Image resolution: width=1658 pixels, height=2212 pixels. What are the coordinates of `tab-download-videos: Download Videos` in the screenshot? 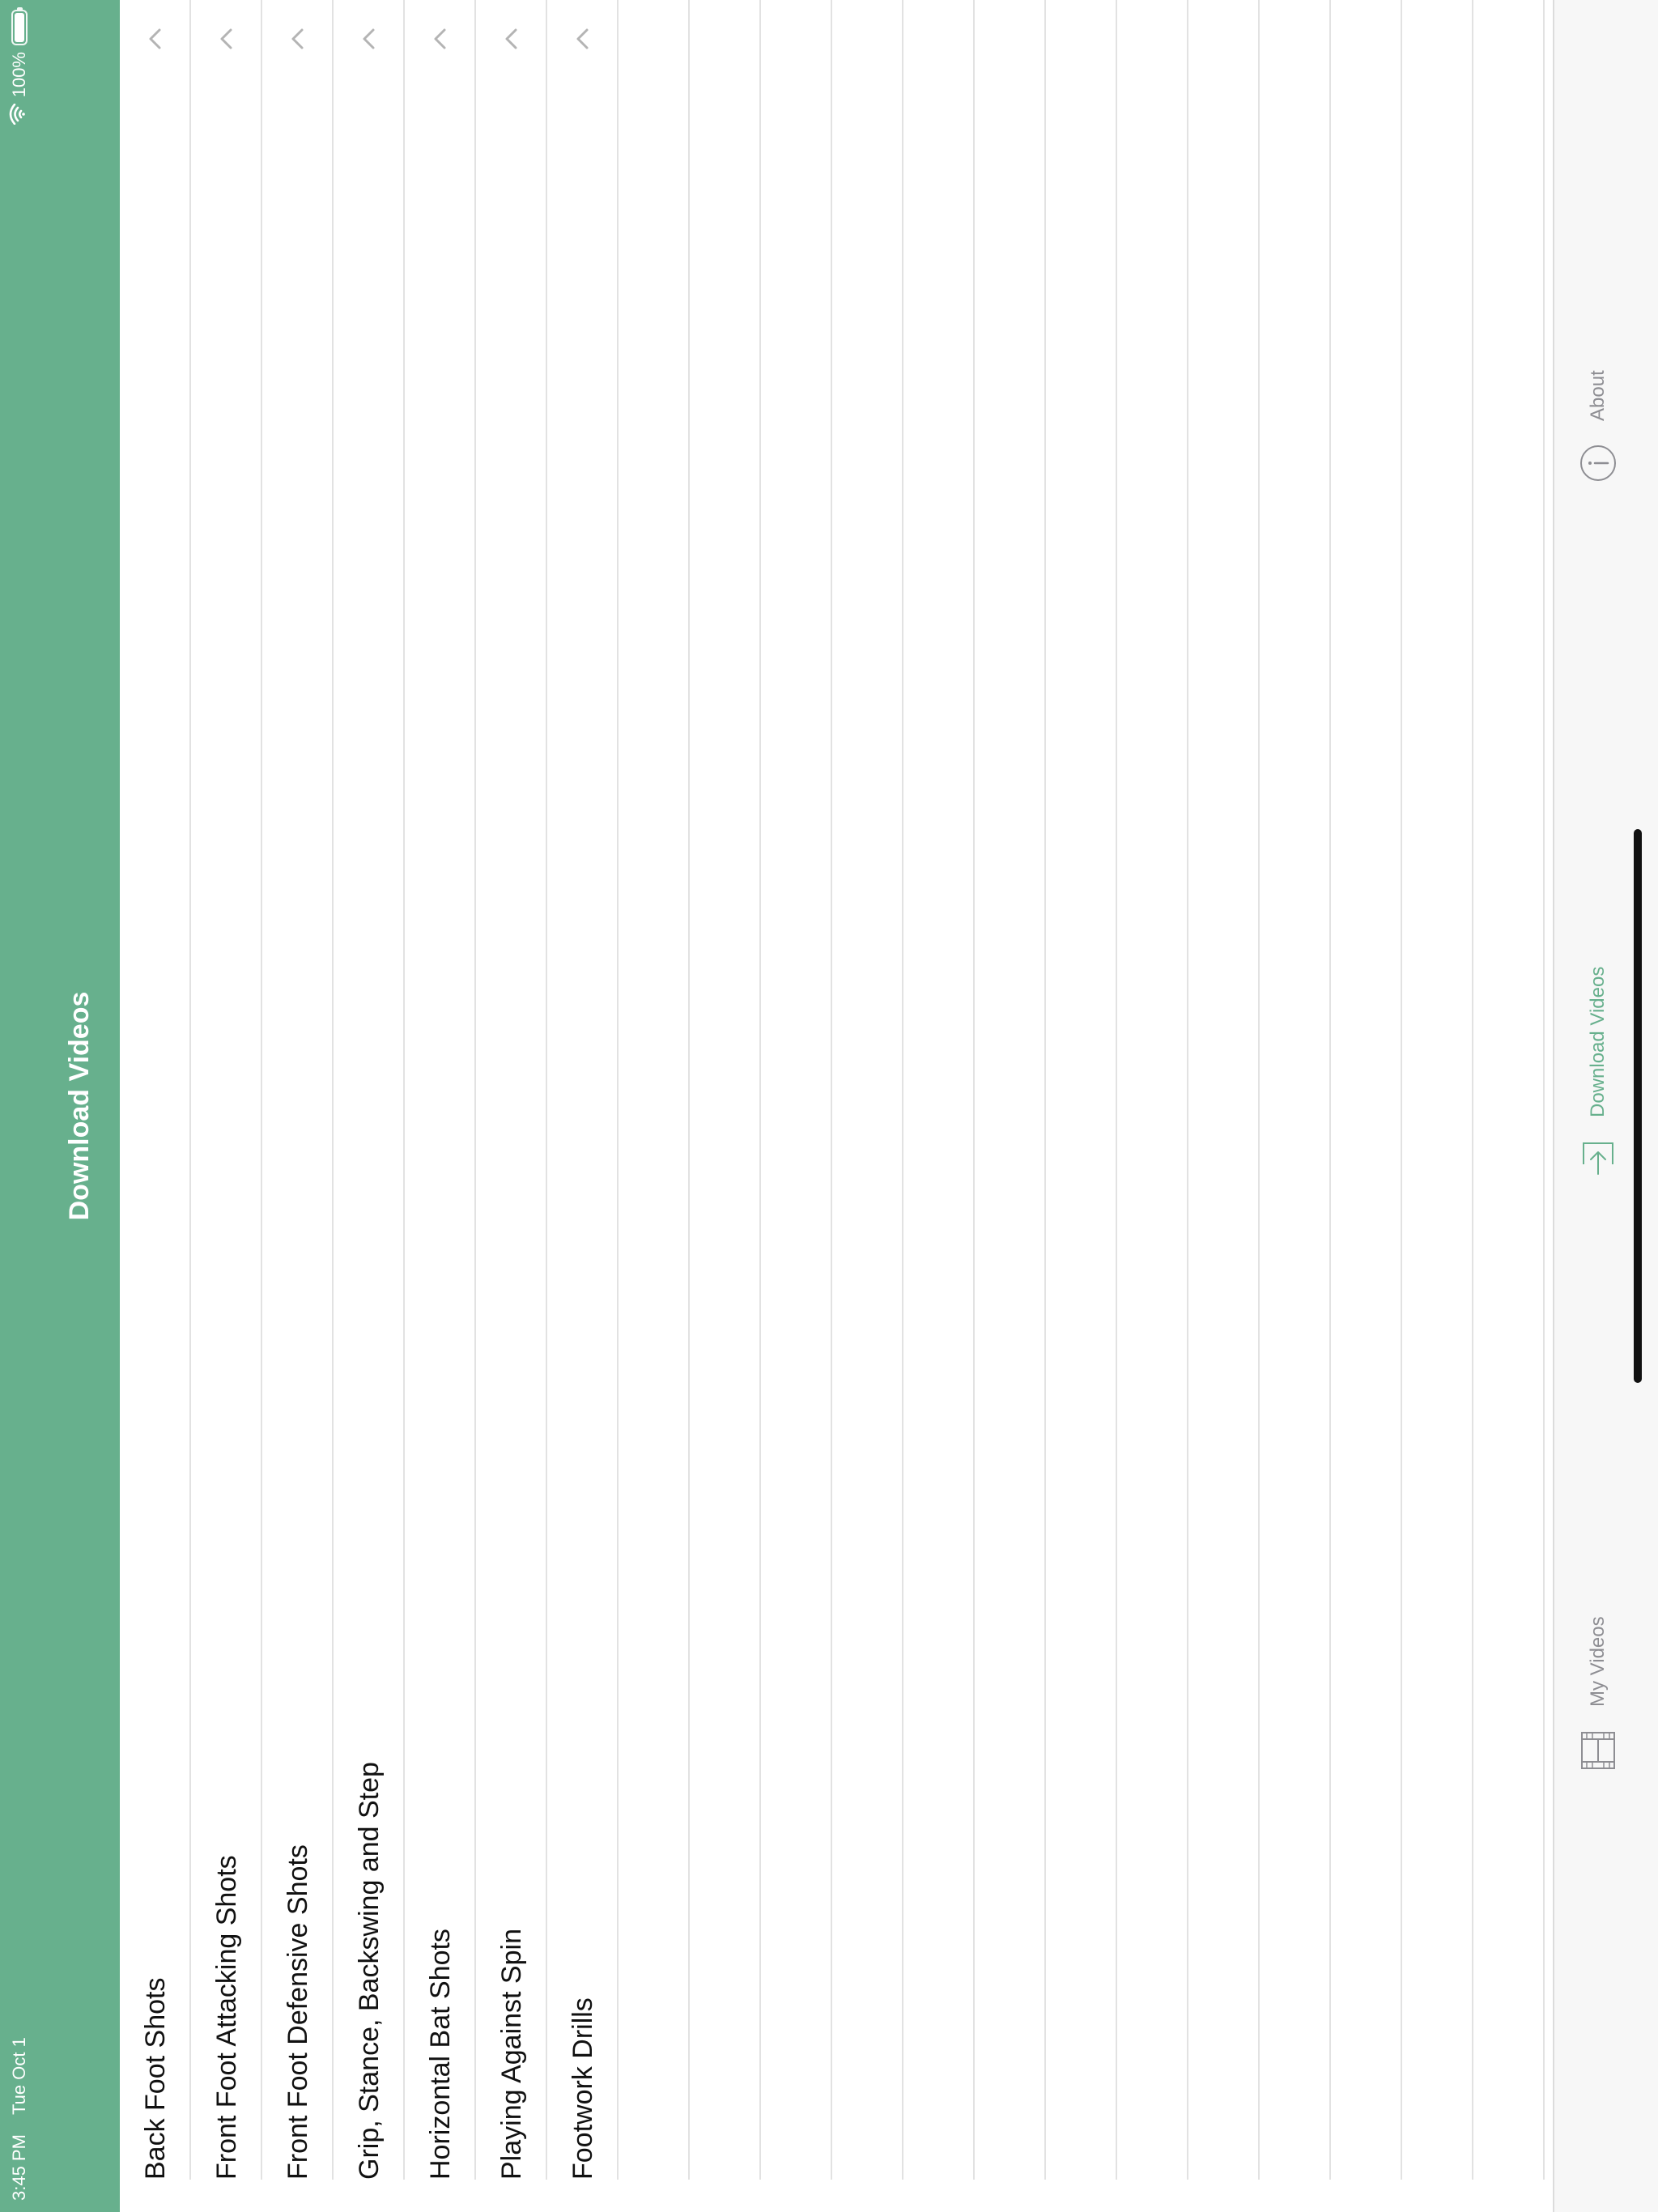 It's located at (1598, 1071).